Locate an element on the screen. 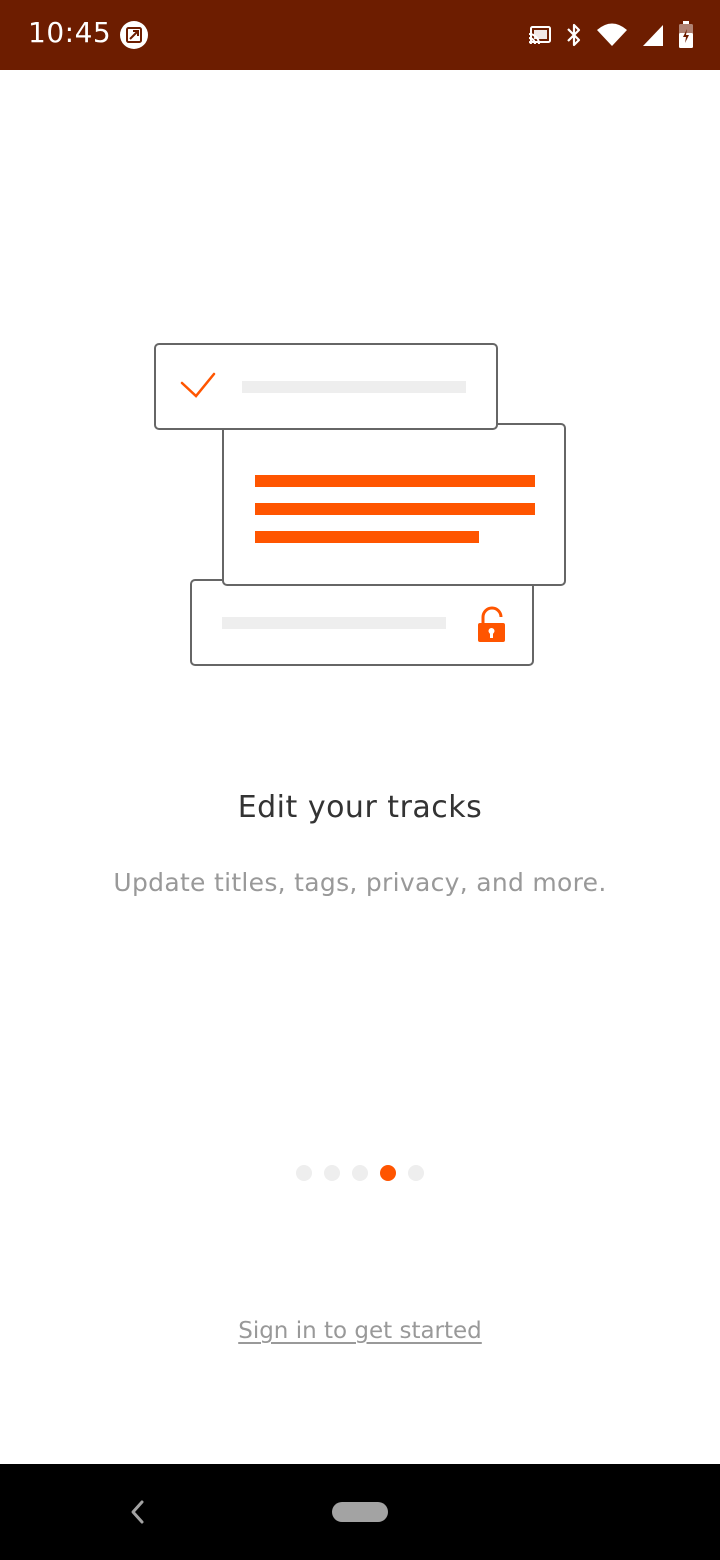  page-dot-active is located at coordinates (388, 1173).